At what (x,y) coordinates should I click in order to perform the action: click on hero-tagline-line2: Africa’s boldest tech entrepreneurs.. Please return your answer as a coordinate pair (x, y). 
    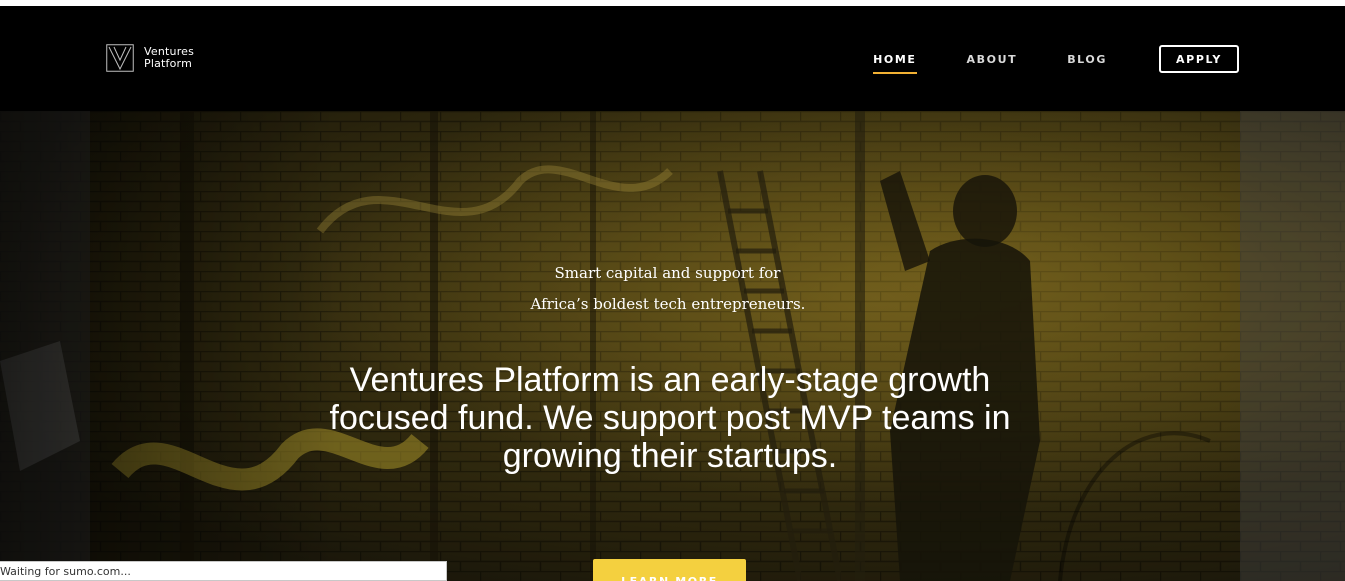
    Looking at the image, I should click on (668, 304).